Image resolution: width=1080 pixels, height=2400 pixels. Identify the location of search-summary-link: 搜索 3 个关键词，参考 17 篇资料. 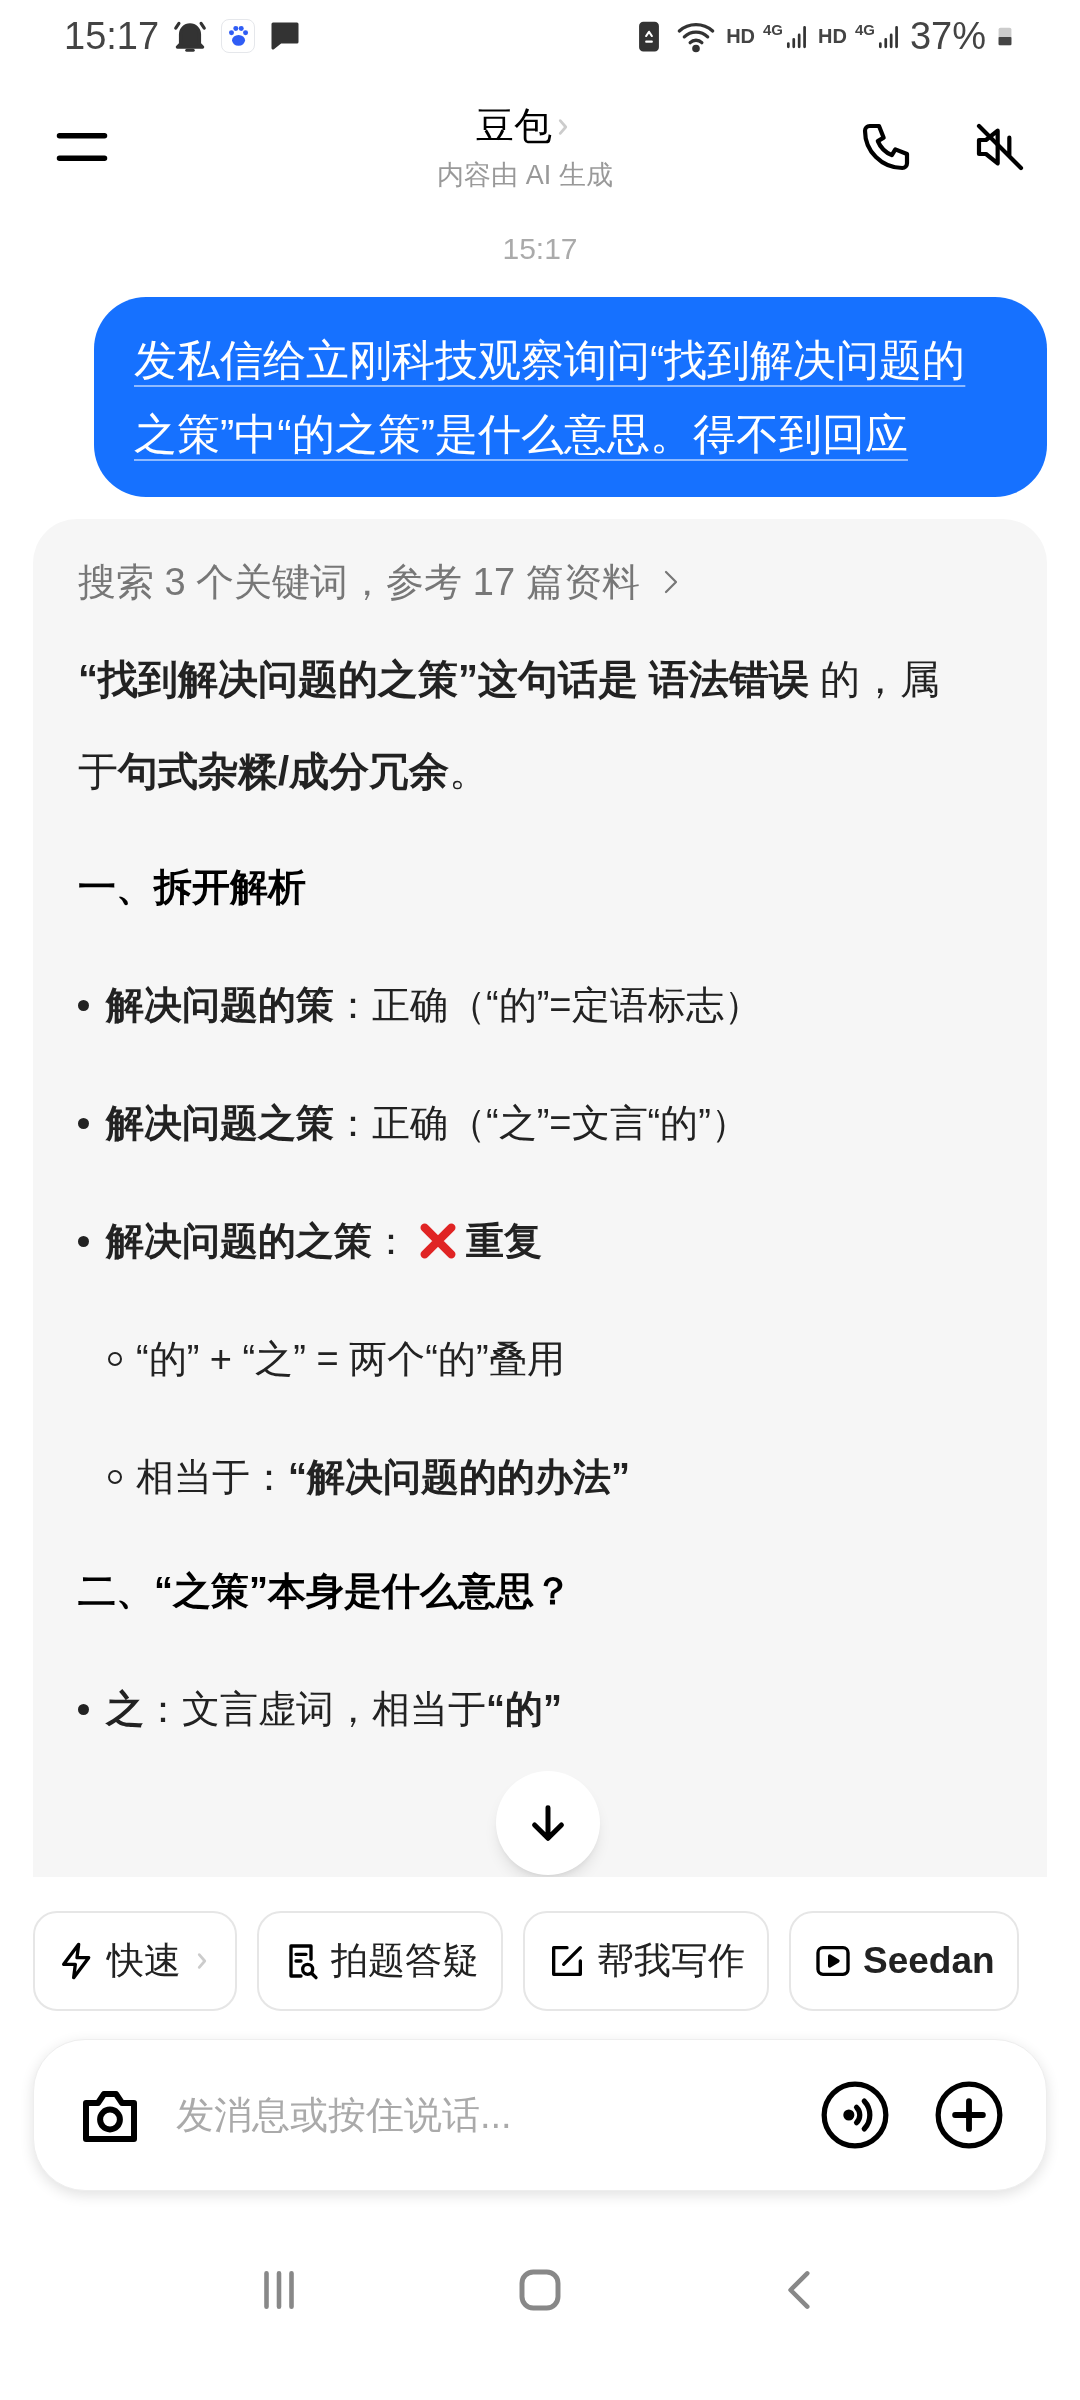
(359, 582).